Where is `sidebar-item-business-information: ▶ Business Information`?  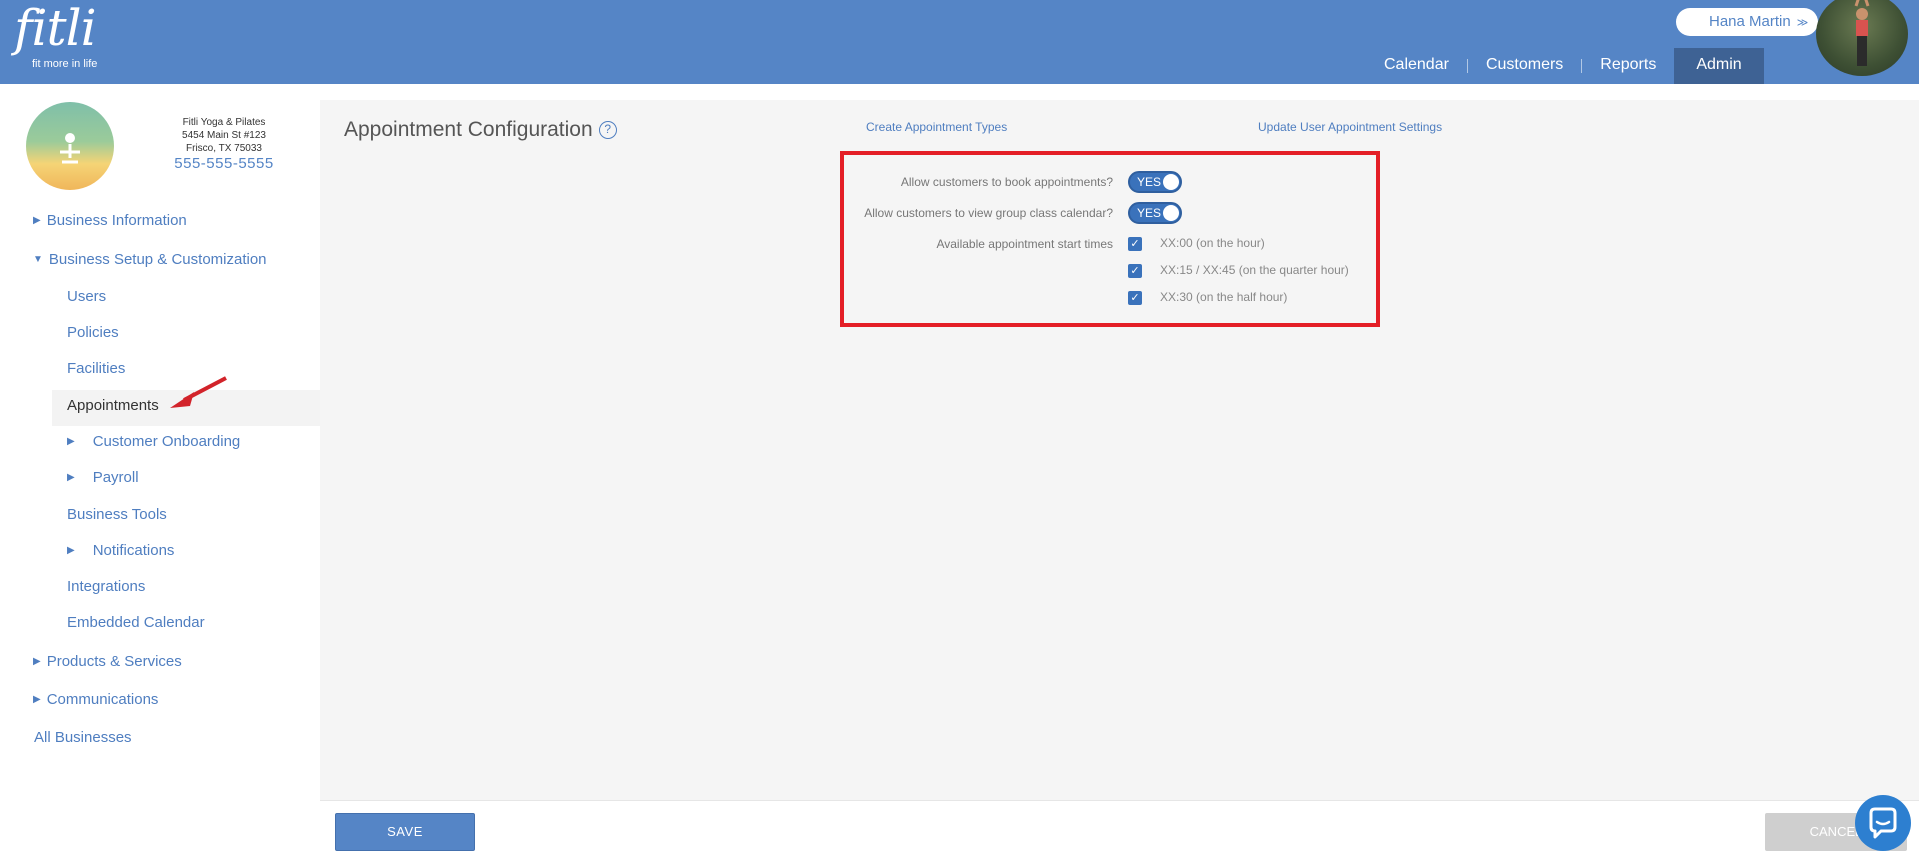
sidebar-item-business-information: ▶ Business Information is located at coordinates (110, 220).